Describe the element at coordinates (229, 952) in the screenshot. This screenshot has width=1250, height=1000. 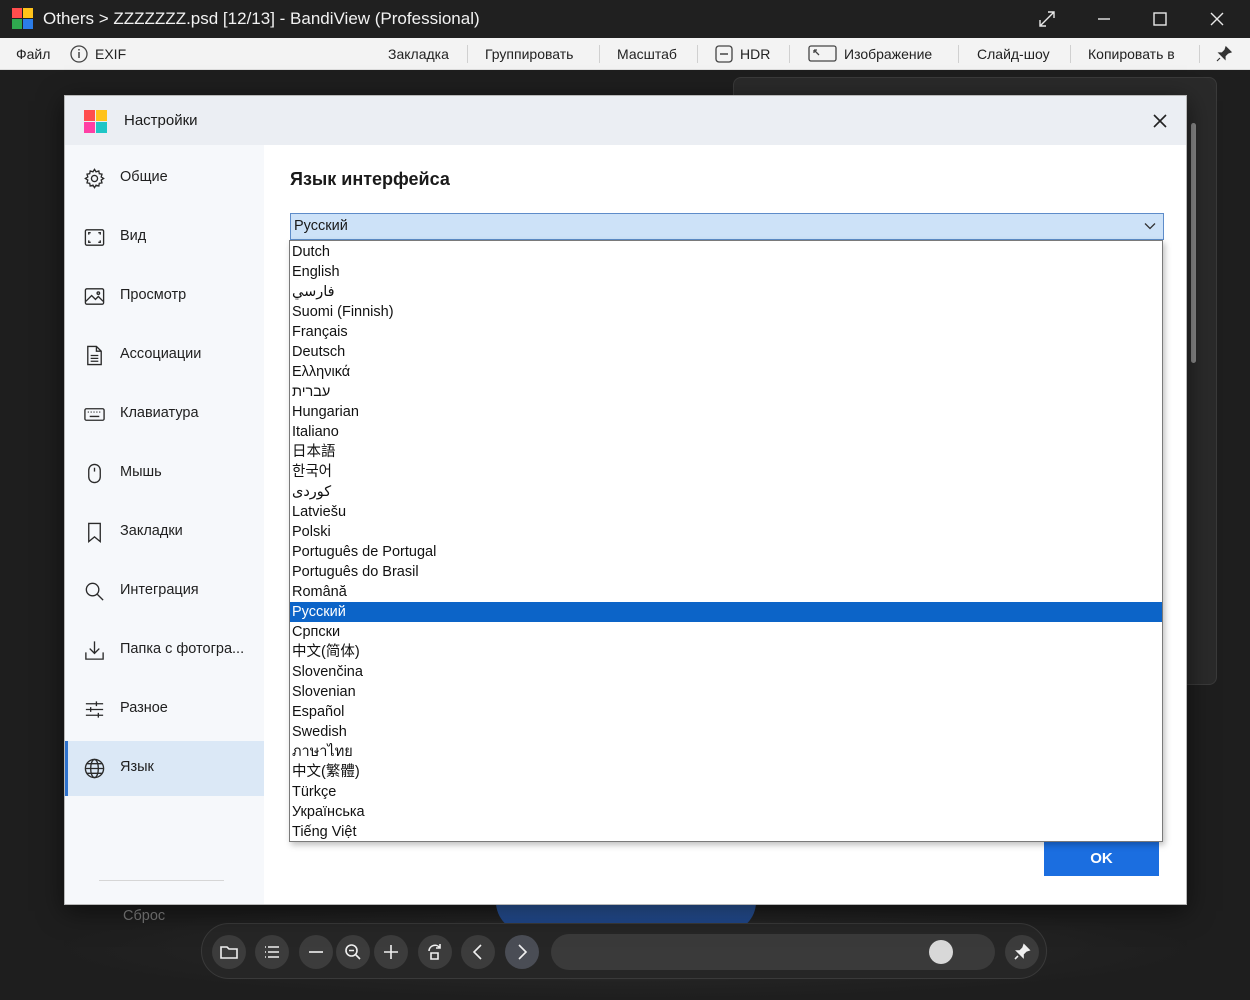
I see `open-folder-button` at that location.